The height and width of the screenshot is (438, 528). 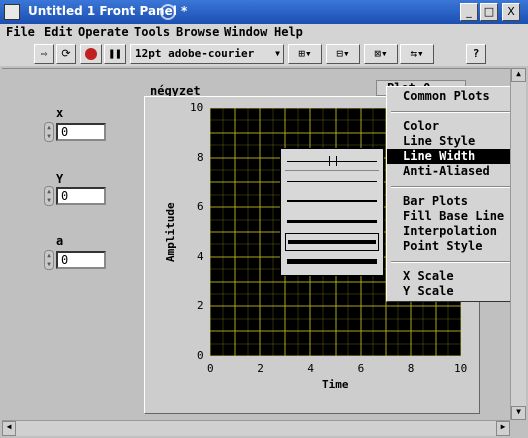 What do you see at coordinates (256, 428) in the screenshot?
I see `horizontal-scrollbar: ◀ ▶` at bounding box center [256, 428].